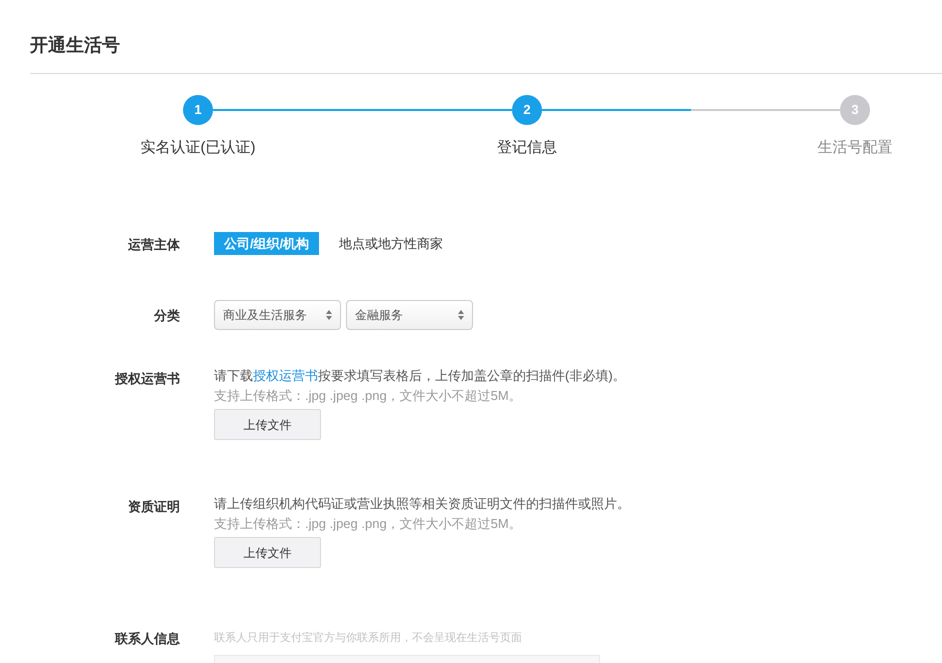  What do you see at coordinates (420, 376) in the screenshot?
I see `instruction-text: 请下载授权运营书按要求填写表格后，上传加盖公章的扫描件(非必填)。` at bounding box center [420, 376].